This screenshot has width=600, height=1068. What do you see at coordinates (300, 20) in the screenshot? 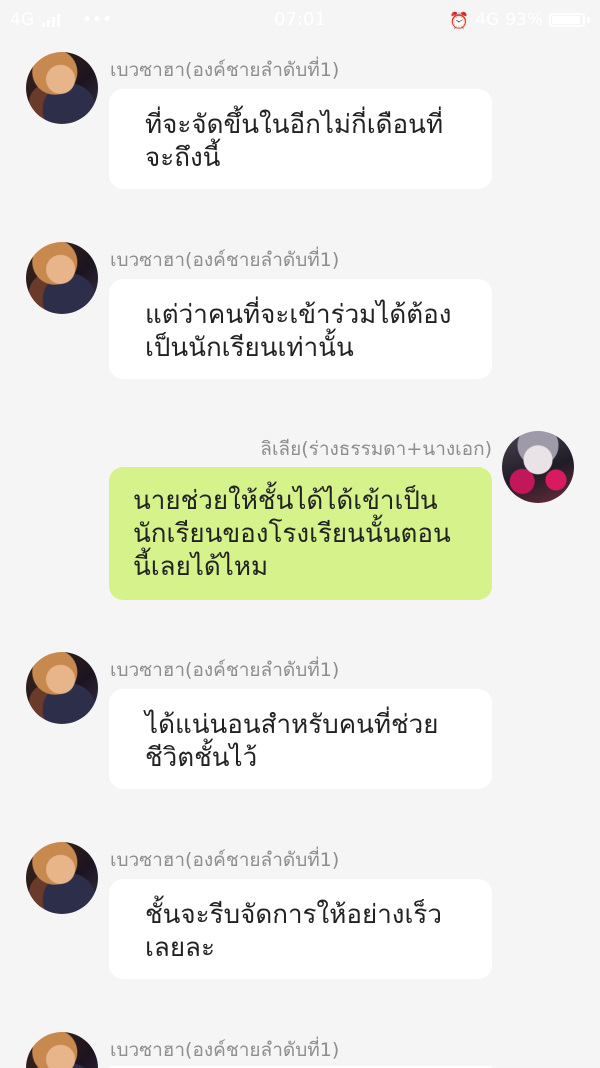
I see `status-bar: 4G ••• 07:01 ⏰ 4G 93%` at bounding box center [300, 20].